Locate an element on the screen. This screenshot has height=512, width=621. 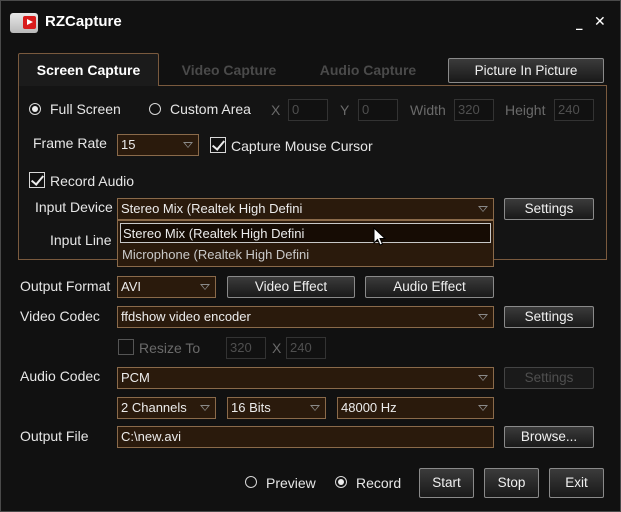
output-file-input: C:\new.avi is located at coordinates (305, 437).